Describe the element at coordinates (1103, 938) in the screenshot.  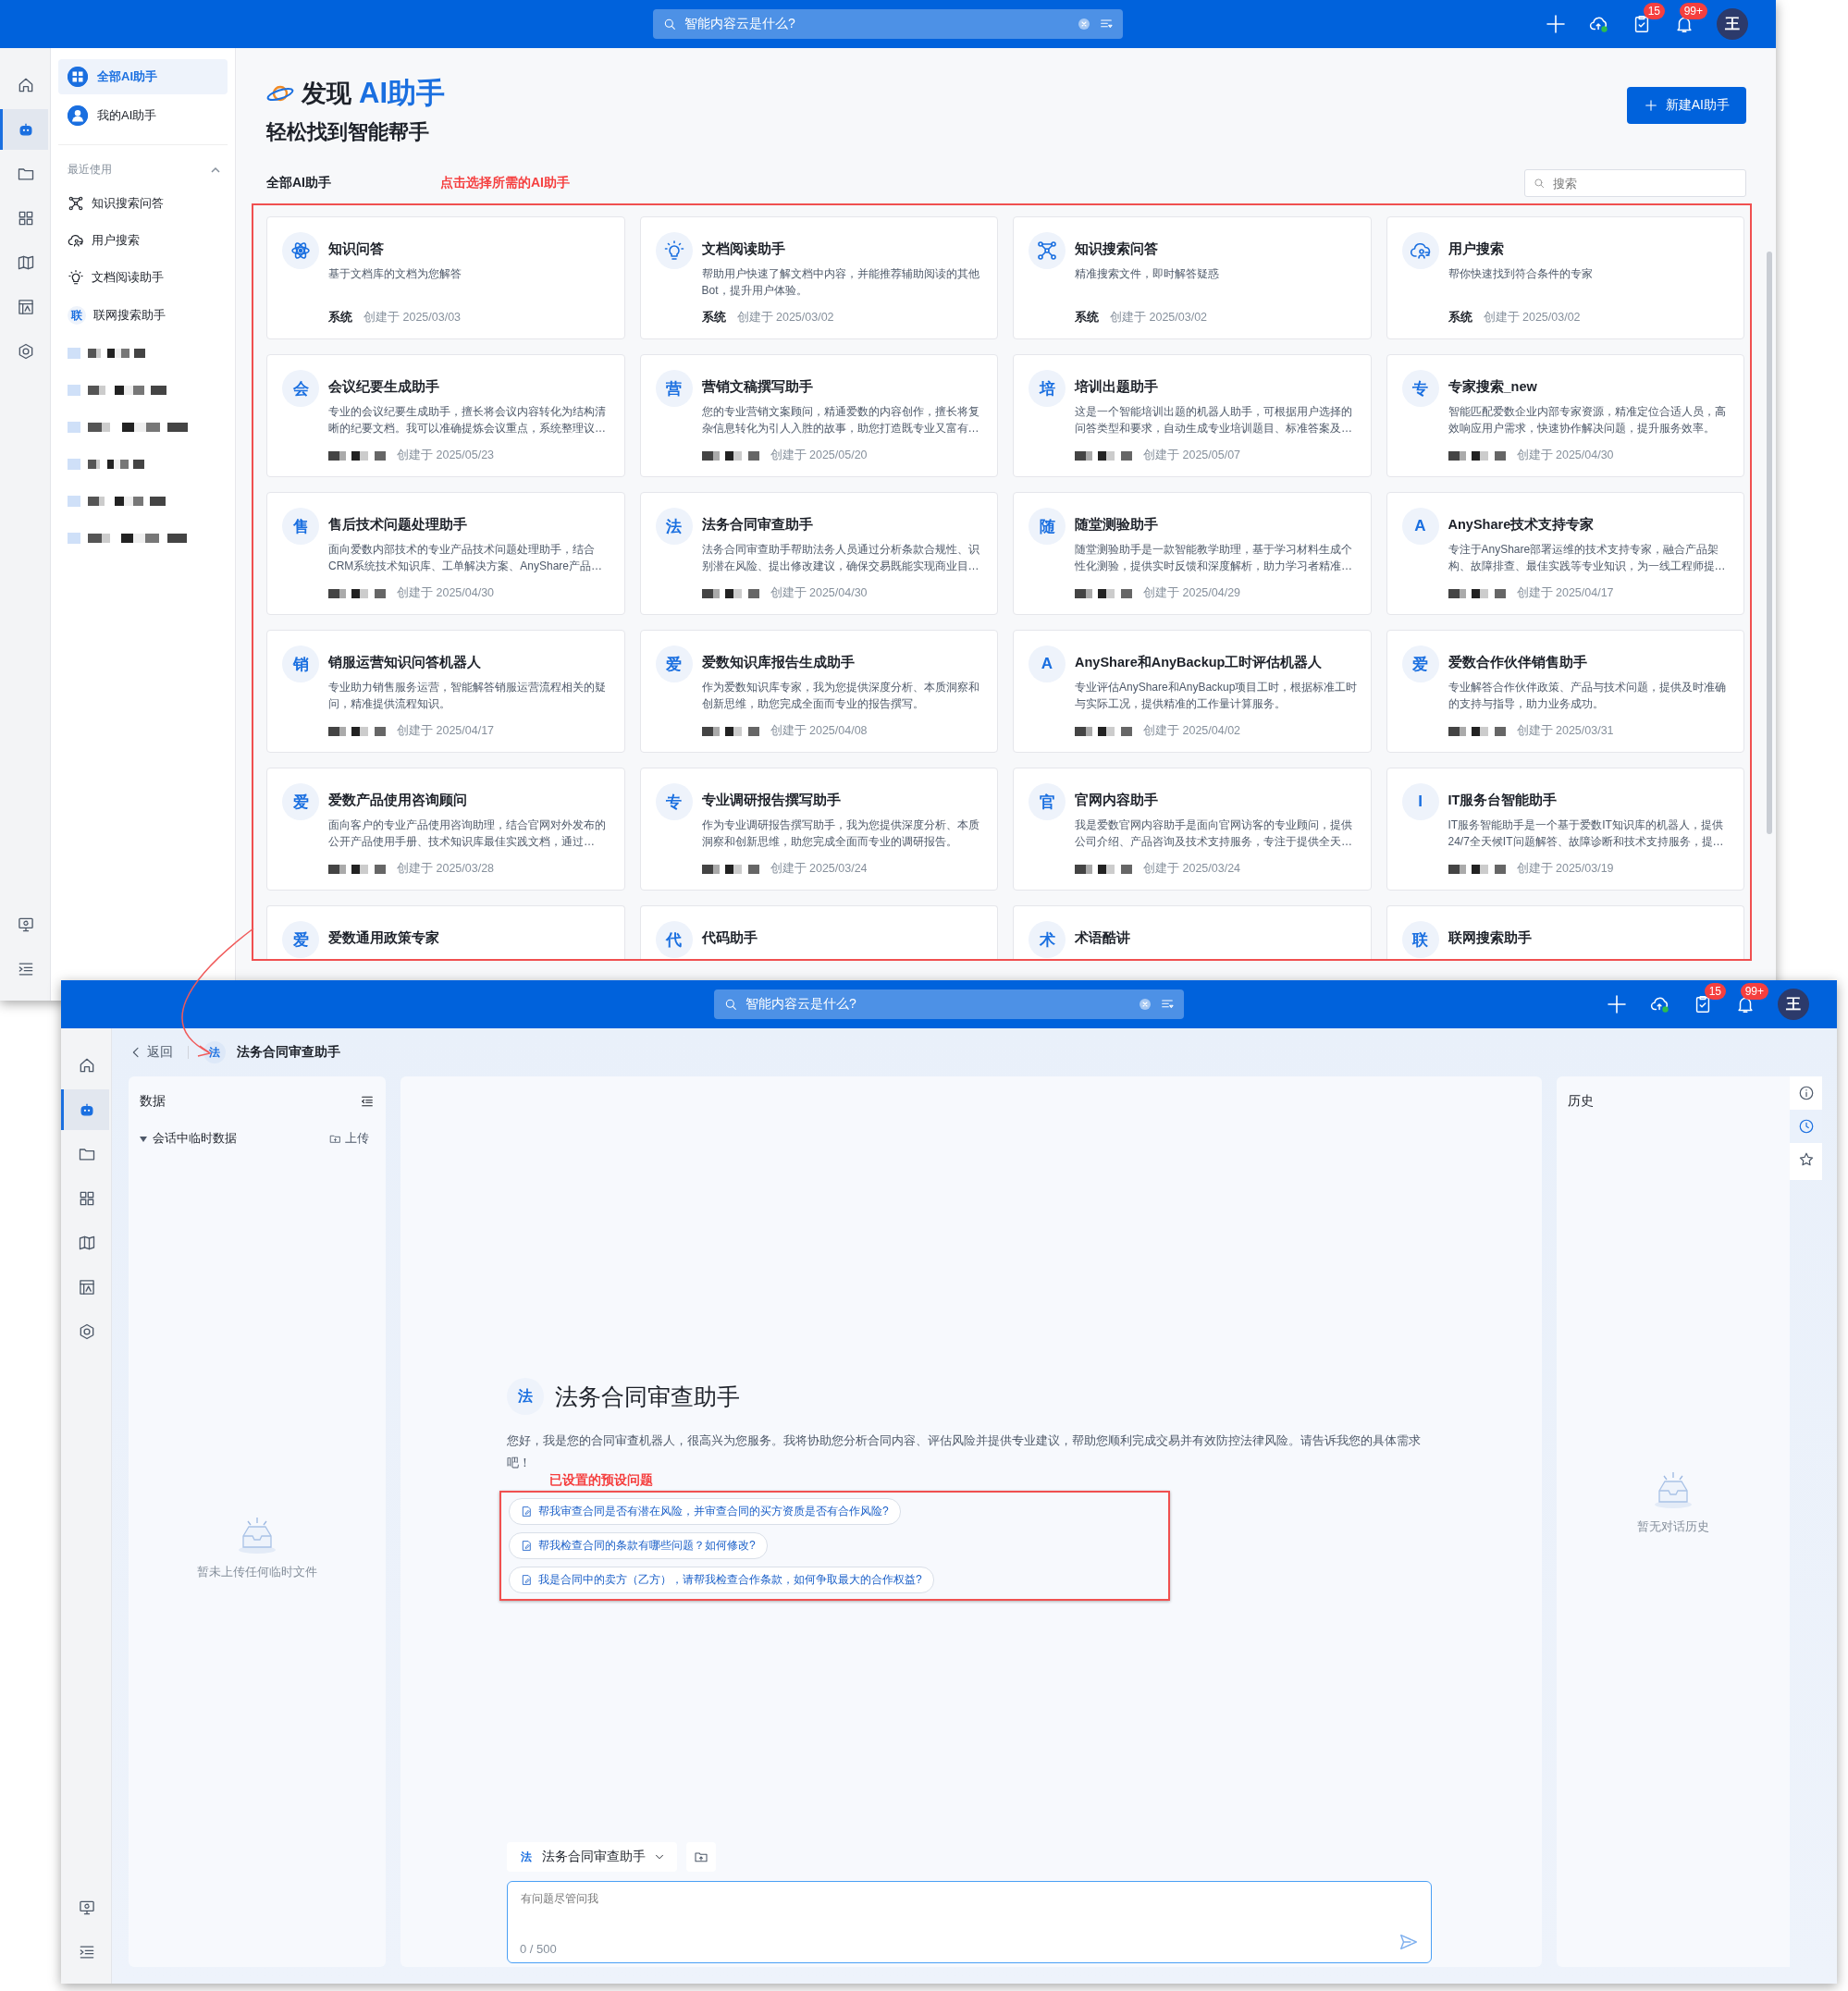
I see `assistant-name: 术语酷讲` at that location.